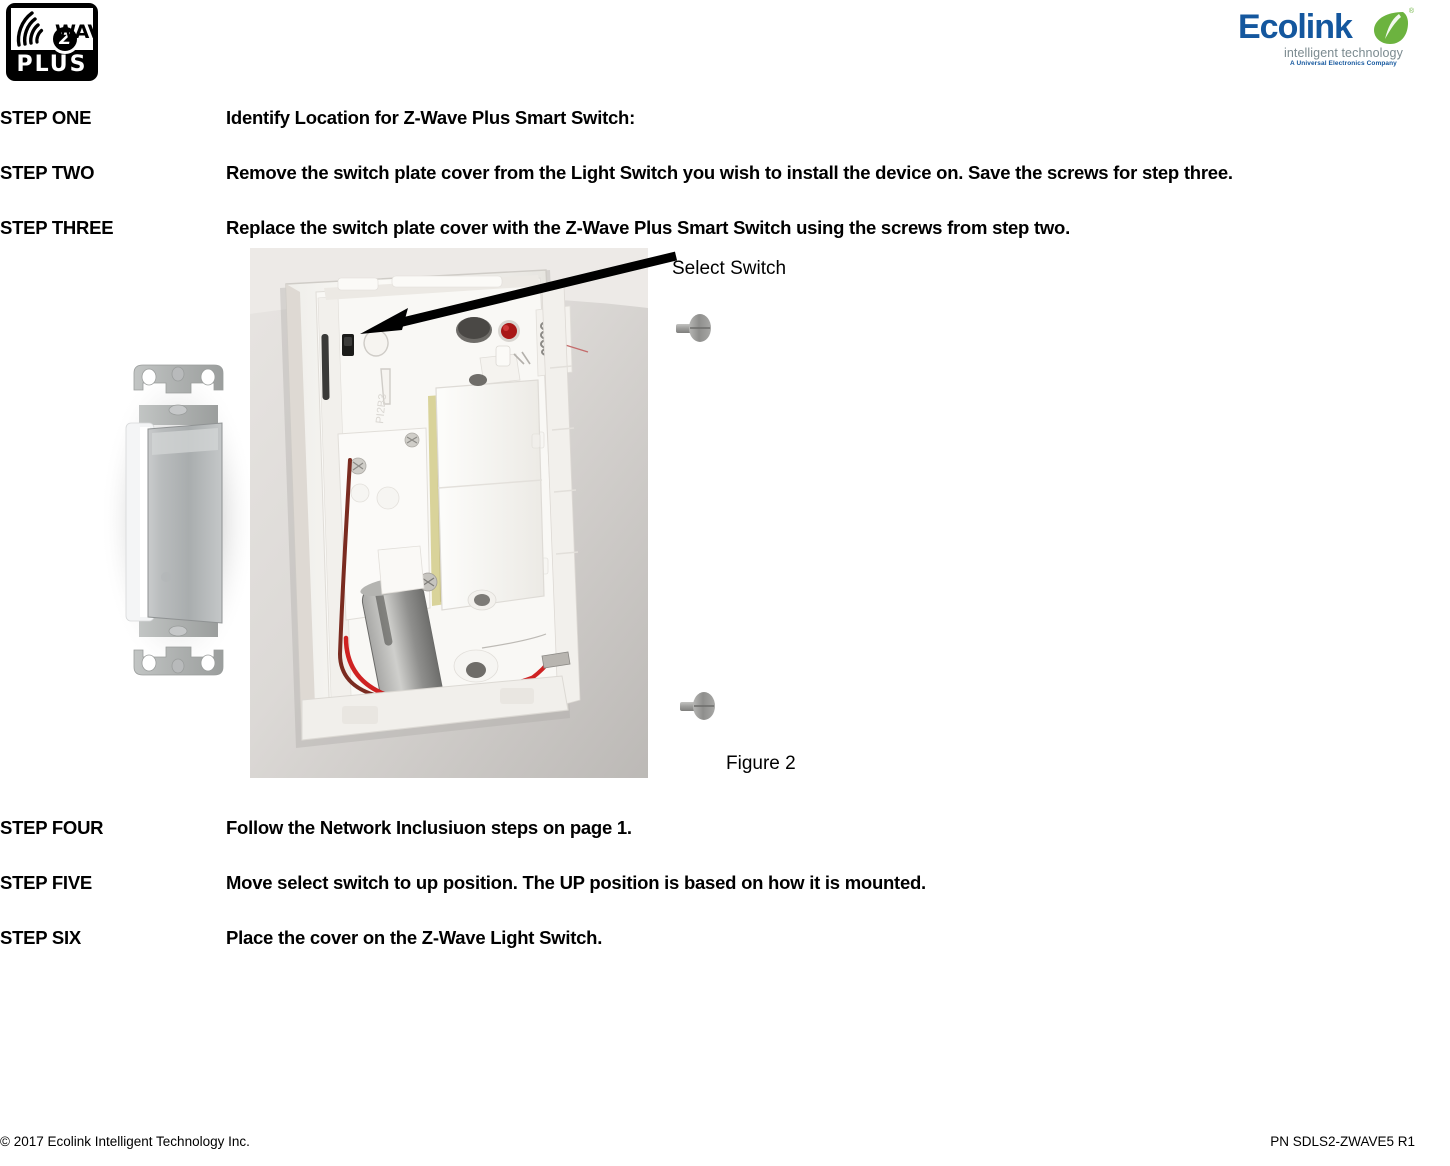 Image resolution: width=1450 pixels, height=1166 pixels. Describe the element at coordinates (47, 172) in the screenshot. I see `step-two-label: STEP TWO` at that location.